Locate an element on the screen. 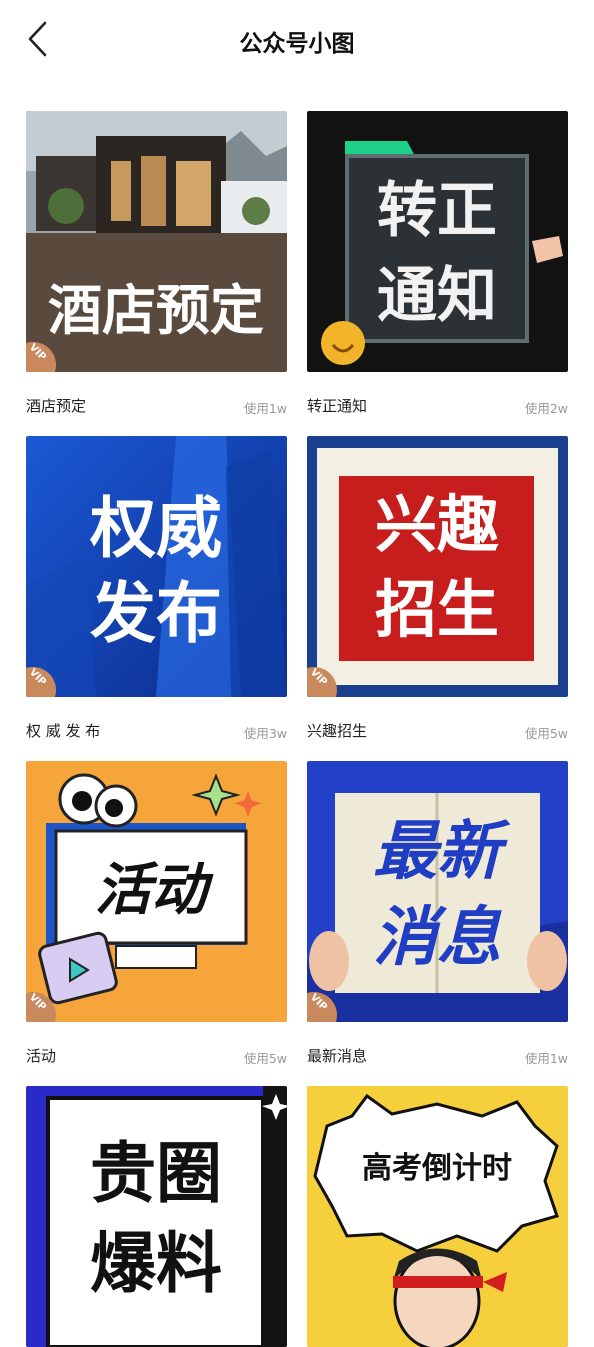  thumbnail-text-line: 活动 is located at coordinates (154, 890).